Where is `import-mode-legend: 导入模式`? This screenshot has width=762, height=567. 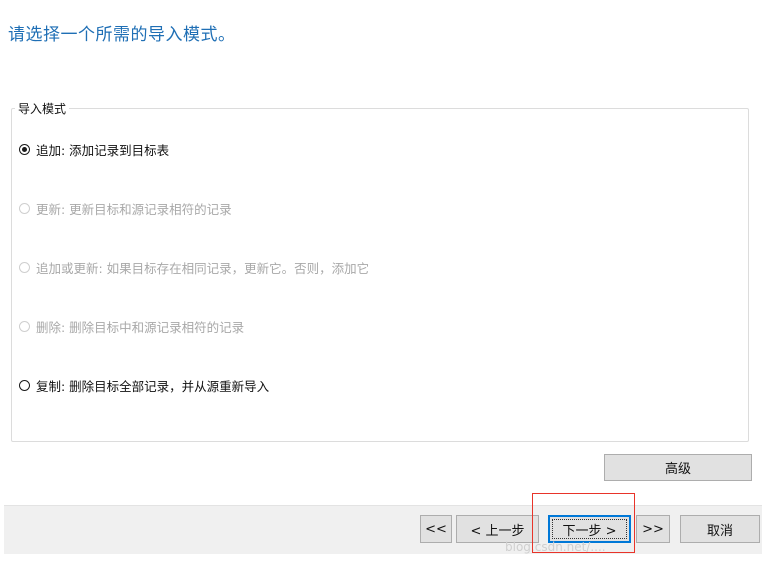 import-mode-legend: 导入模式 is located at coordinates (42, 109).